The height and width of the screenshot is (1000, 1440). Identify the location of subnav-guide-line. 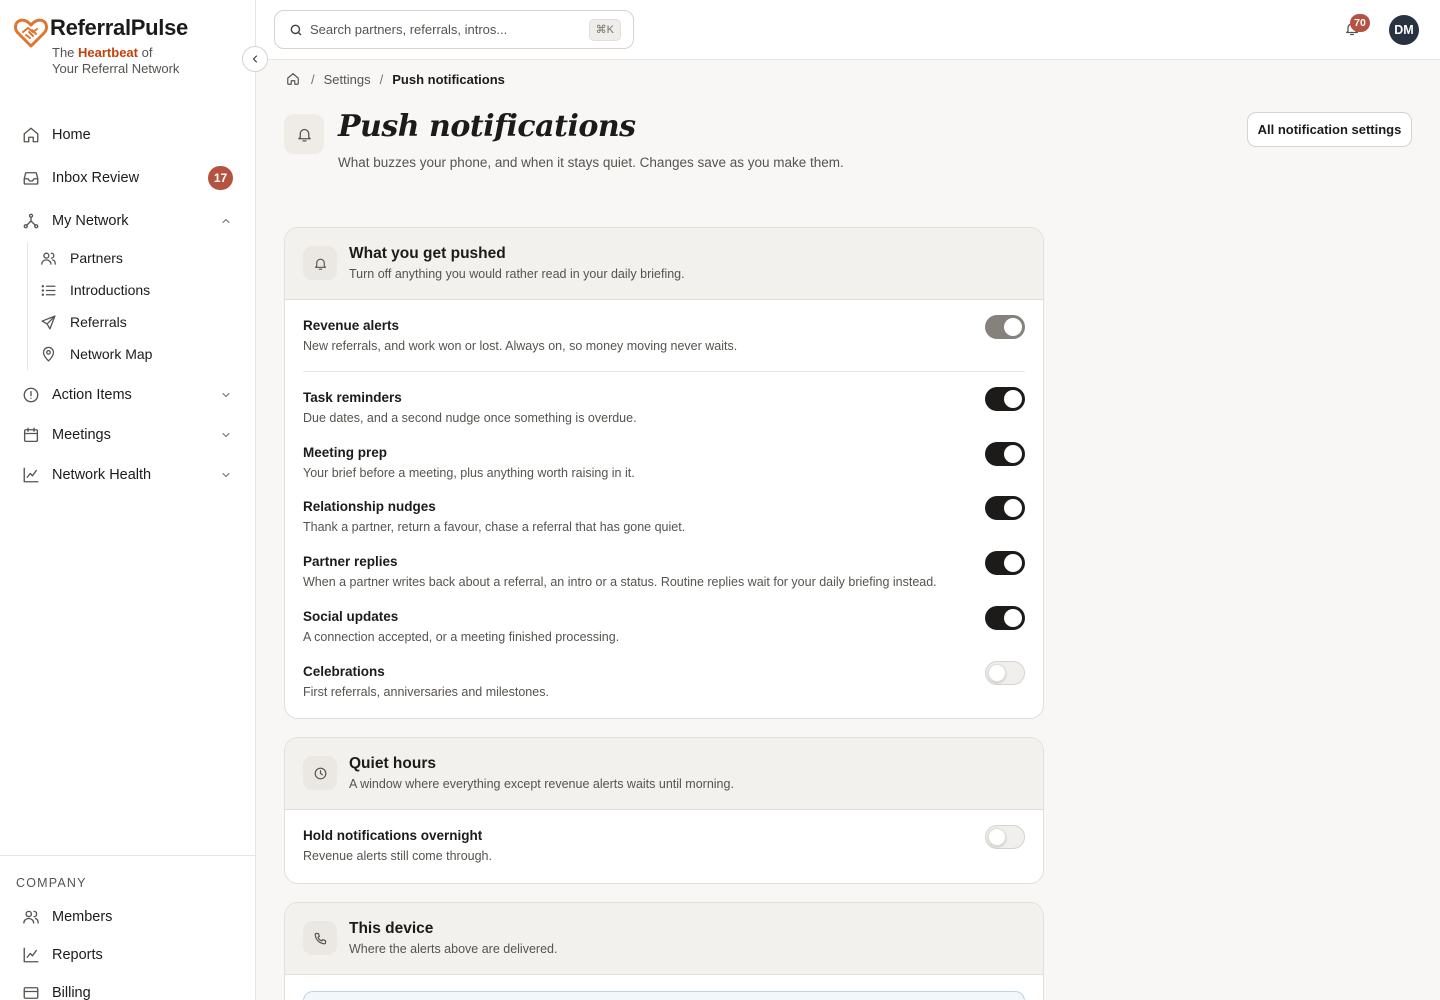
(27, 306).